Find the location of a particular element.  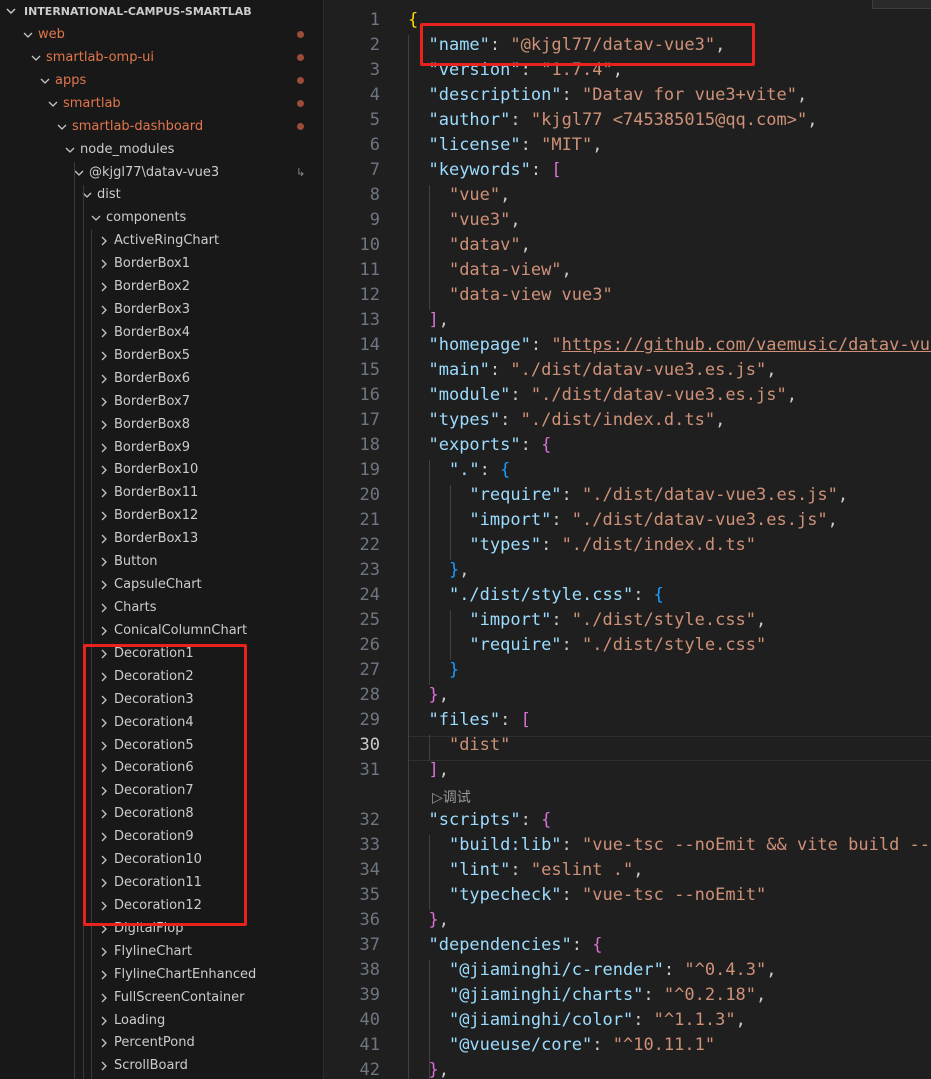

line-number: 37 is located at coordinates (369, 945).